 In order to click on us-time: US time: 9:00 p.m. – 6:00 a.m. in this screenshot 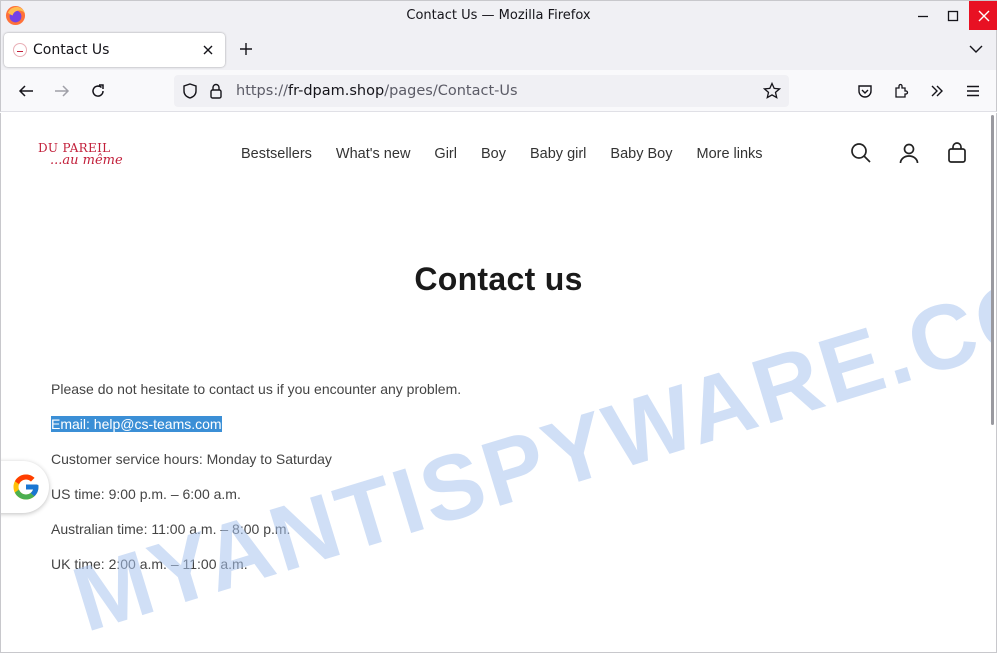, I will do `click(146, 494)`.